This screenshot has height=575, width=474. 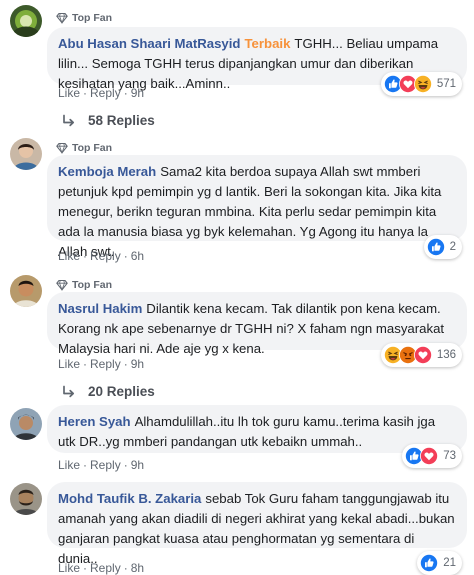 I want to click on author-name: Nasrul Hakim, so click(x=100, y=308).